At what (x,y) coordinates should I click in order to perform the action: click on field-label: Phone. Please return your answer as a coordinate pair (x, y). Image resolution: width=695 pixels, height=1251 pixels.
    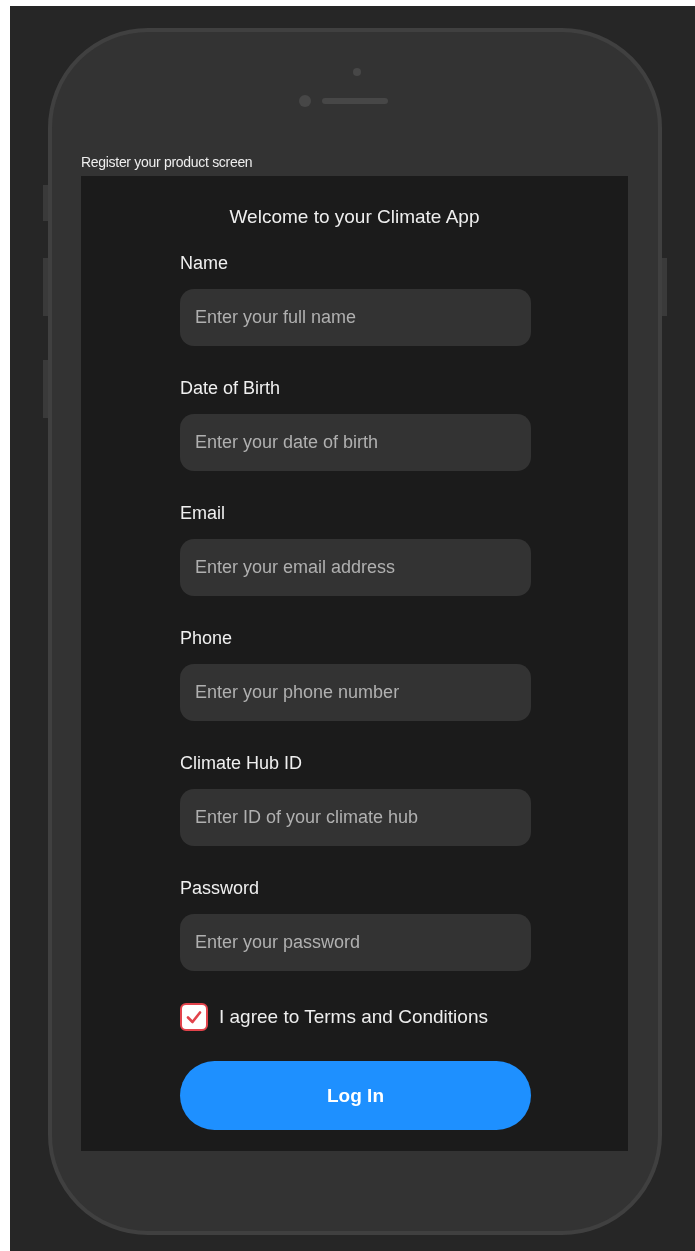
    Looking at the image, I should click on (206, 638).